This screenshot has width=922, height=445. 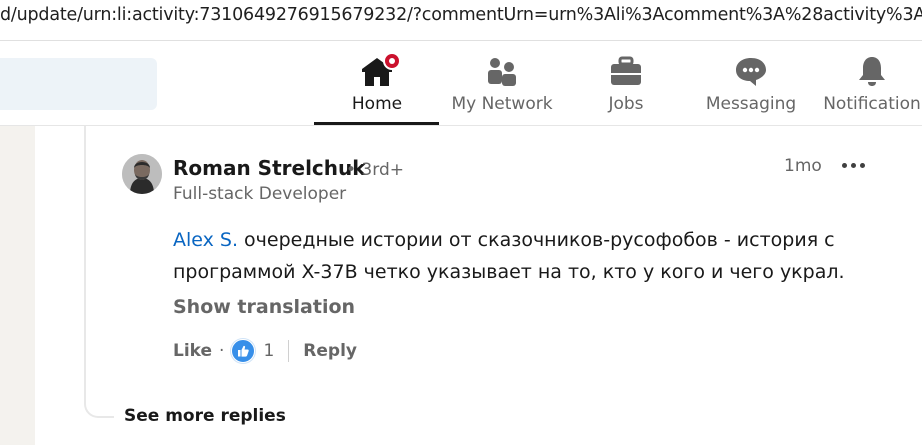 What do you see at coordinates (268, 351) in the screenshot?
I see `reaction-count: 1` at bounding box center [268, 351].